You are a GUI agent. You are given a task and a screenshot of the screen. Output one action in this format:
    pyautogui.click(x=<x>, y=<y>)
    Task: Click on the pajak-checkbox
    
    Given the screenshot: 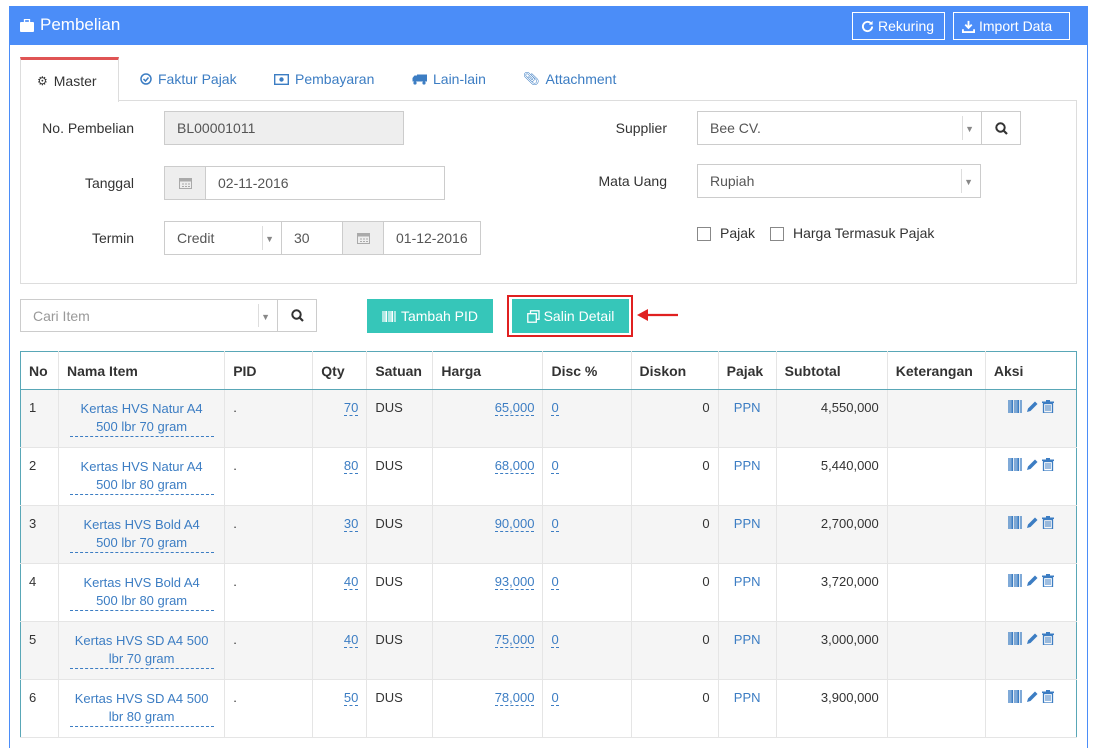 What is the action you would take?
    pyautogui.click(x=704, y=234)
    